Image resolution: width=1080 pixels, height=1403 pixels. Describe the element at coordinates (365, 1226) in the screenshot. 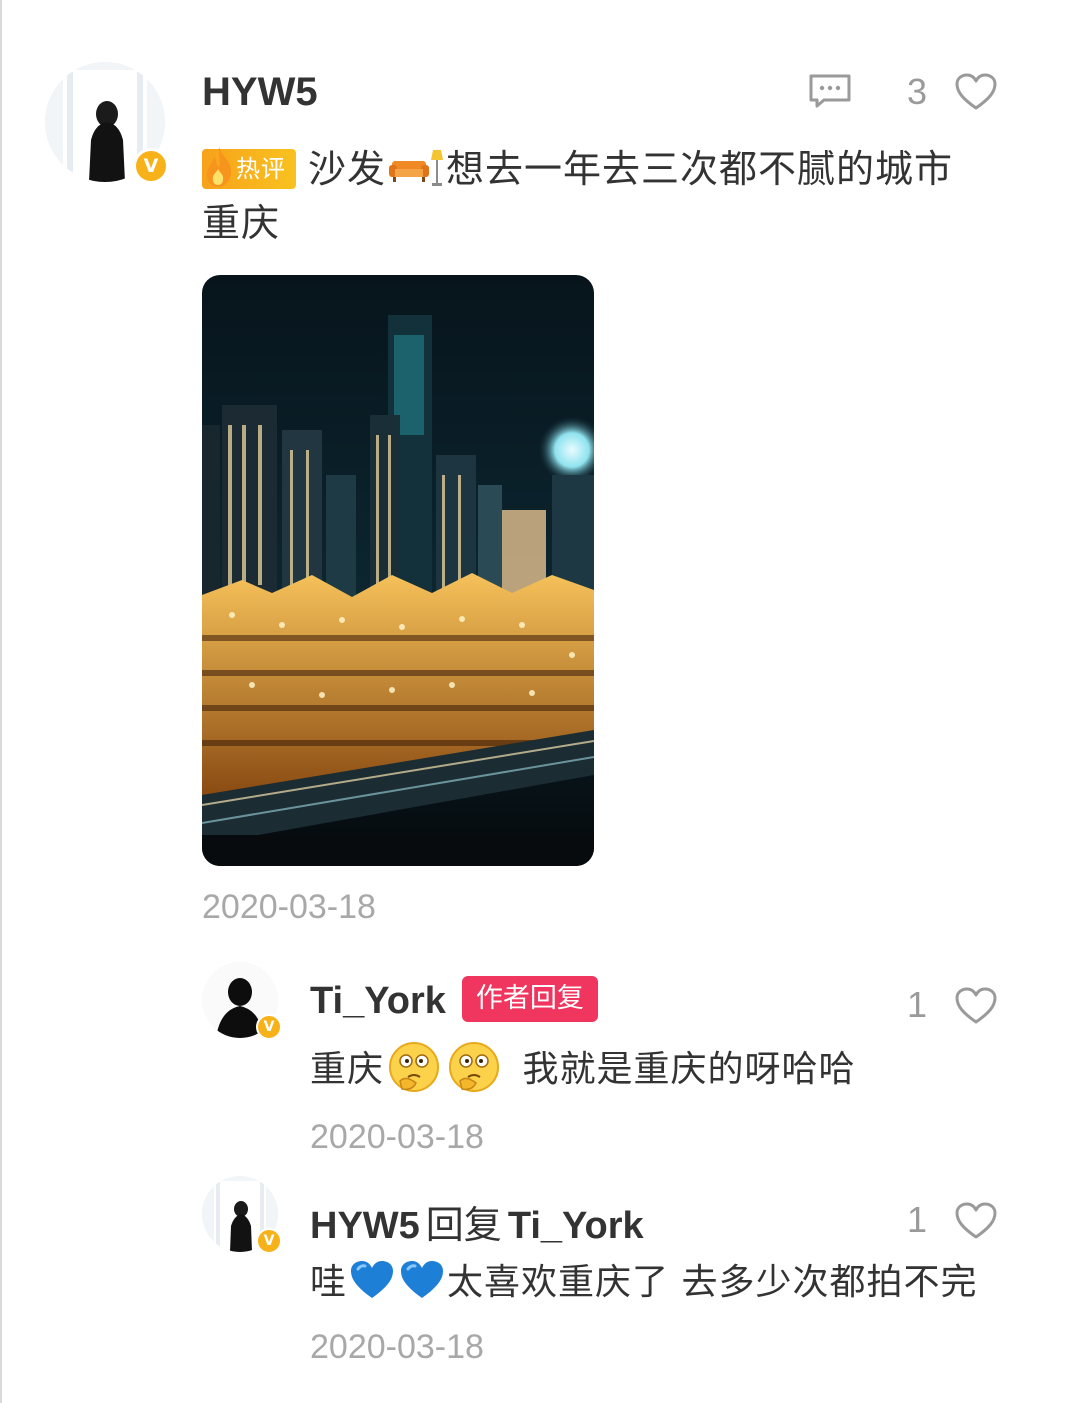

I see `reply-author: HYW5` at that location.